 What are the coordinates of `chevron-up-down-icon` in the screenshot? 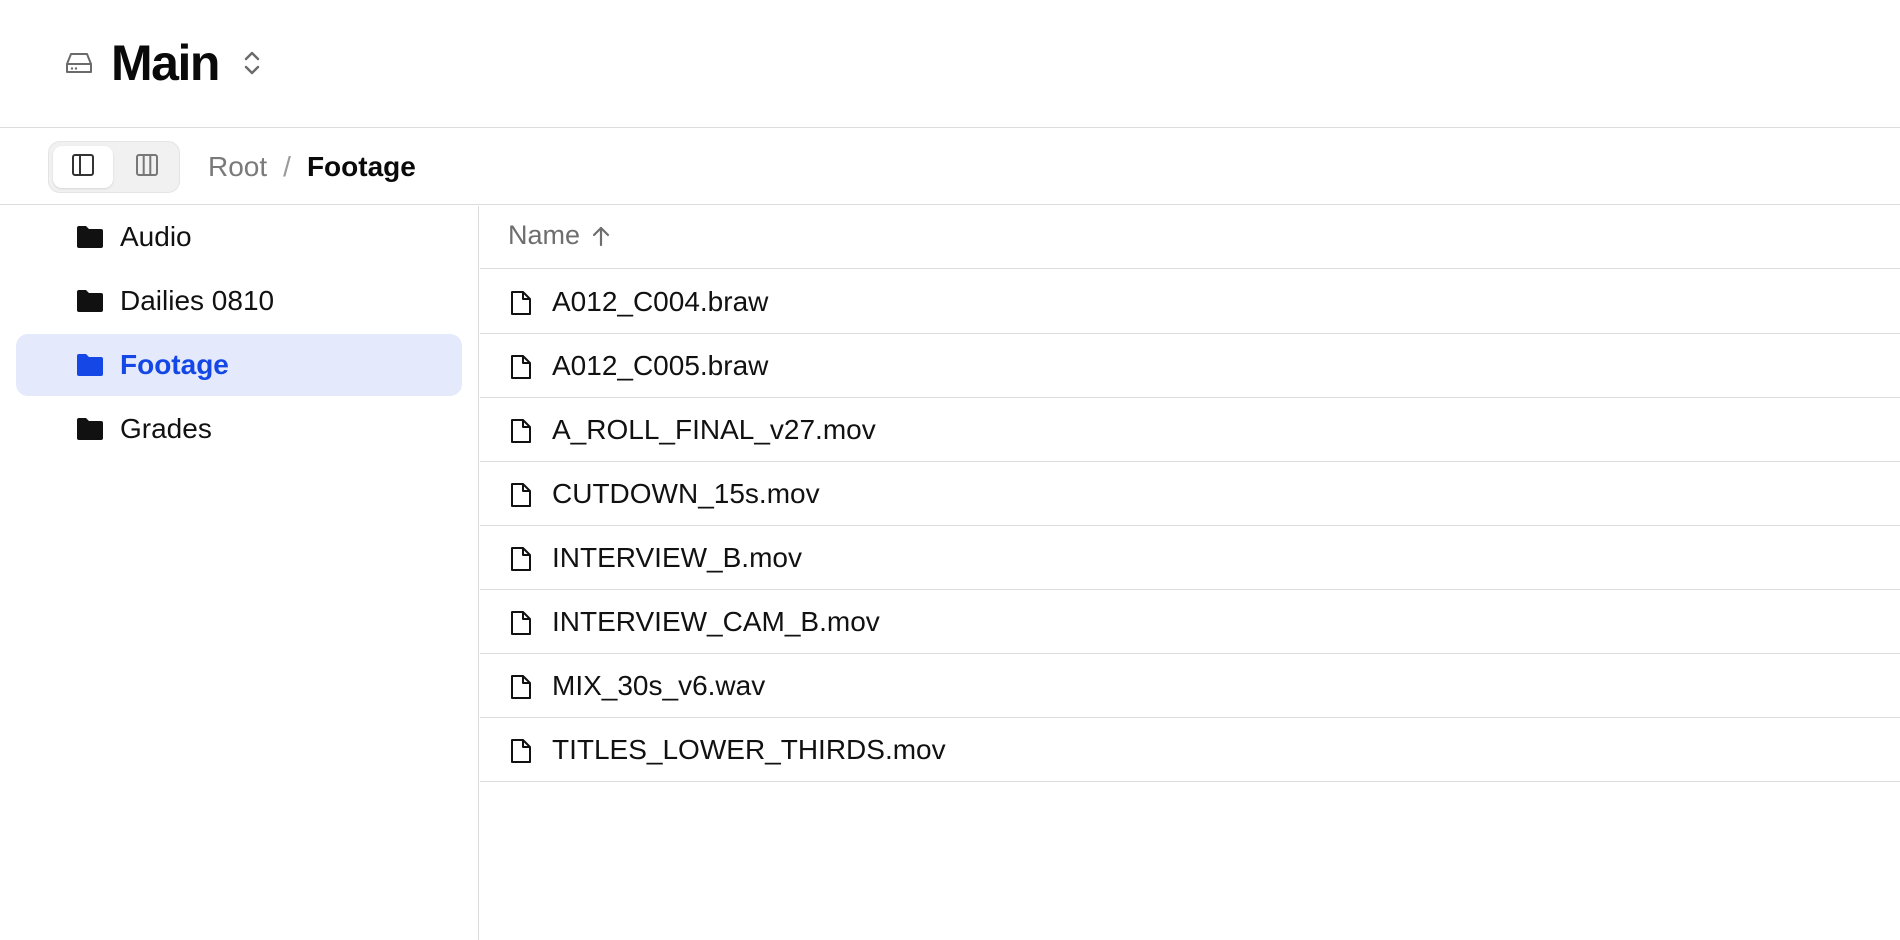 It's located at (252, 63).